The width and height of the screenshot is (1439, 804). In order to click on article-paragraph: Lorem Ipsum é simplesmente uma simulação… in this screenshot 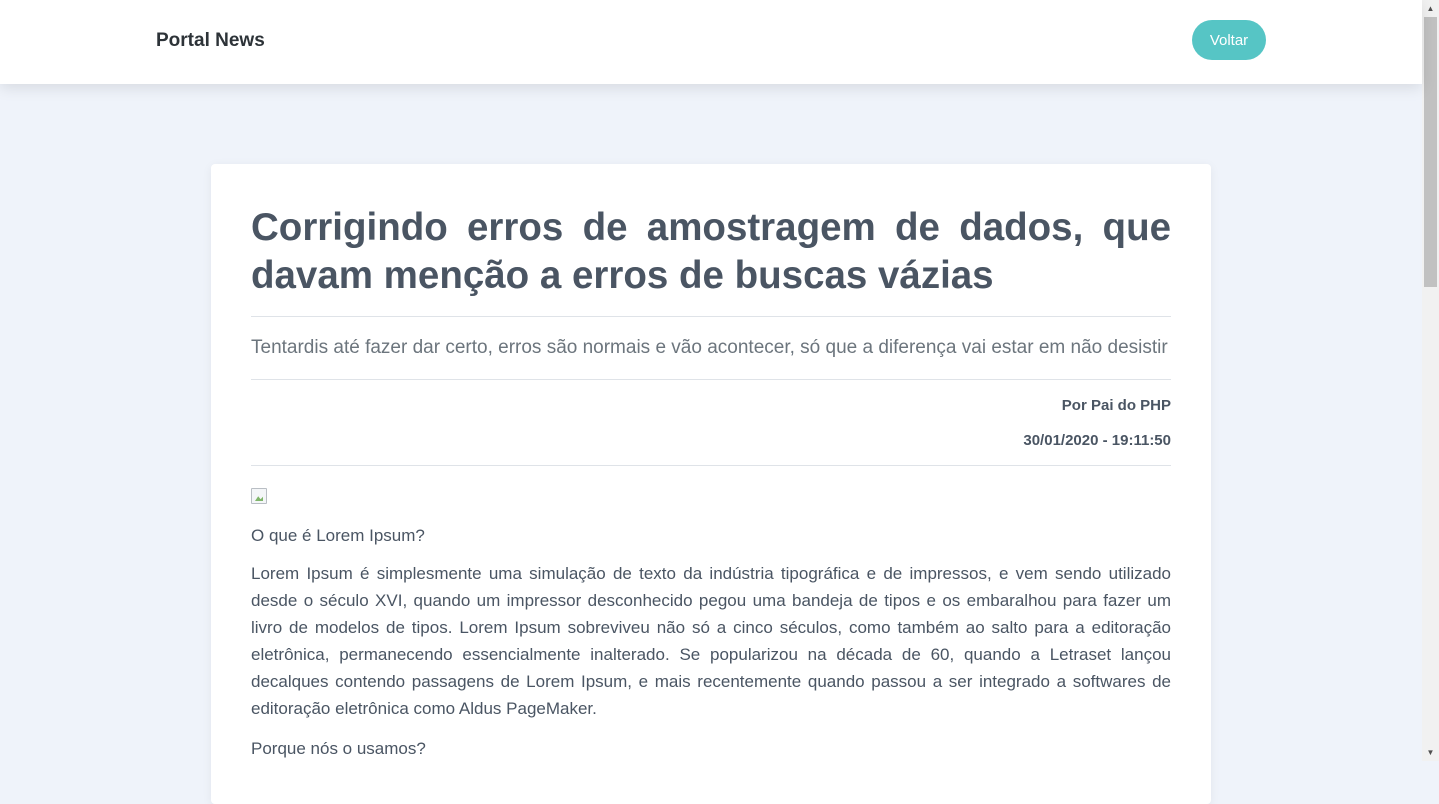, I will do `click(711, 641)`.